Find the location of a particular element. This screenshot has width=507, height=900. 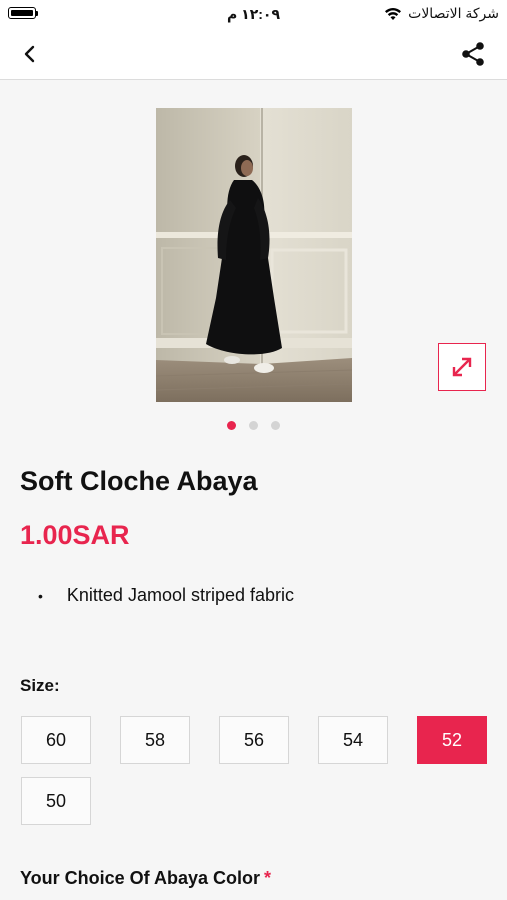

size-option-50: 50 is located at coordinates (56, 801).